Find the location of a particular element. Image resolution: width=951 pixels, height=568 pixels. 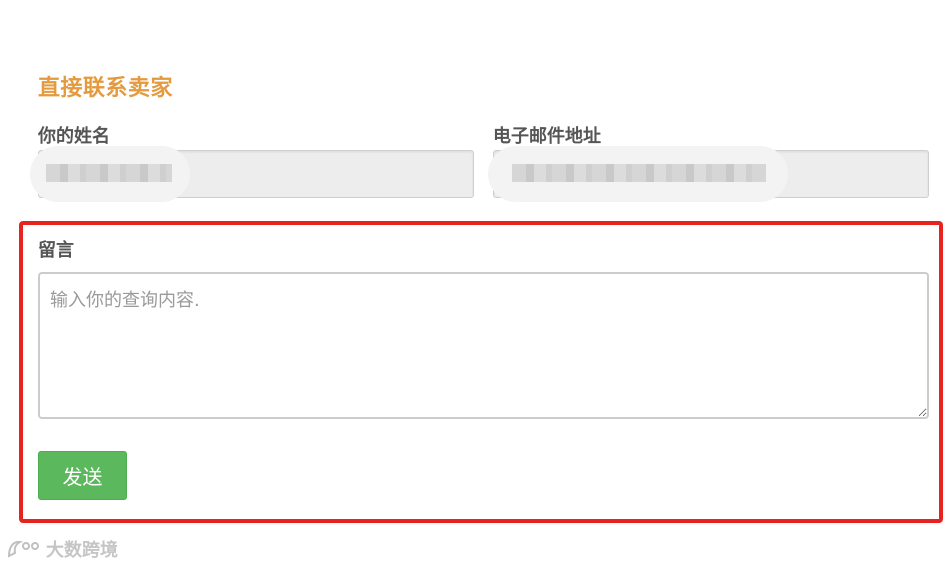

email-input is located at coordinates (711, 174).